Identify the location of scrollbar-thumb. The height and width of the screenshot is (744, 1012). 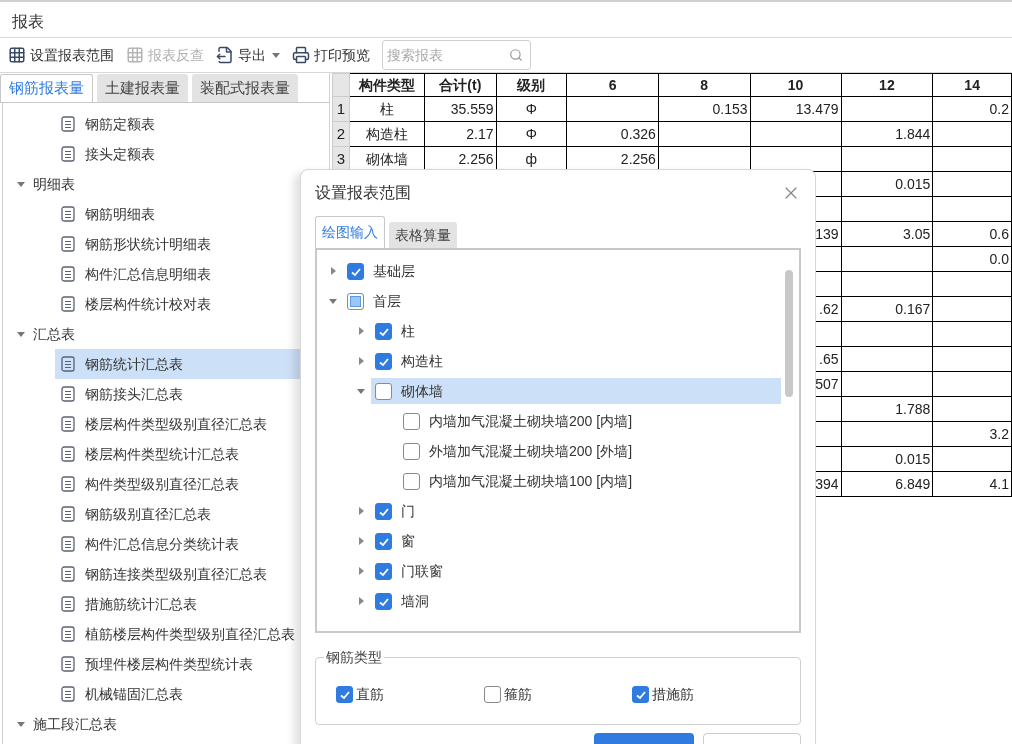
(789, 333).